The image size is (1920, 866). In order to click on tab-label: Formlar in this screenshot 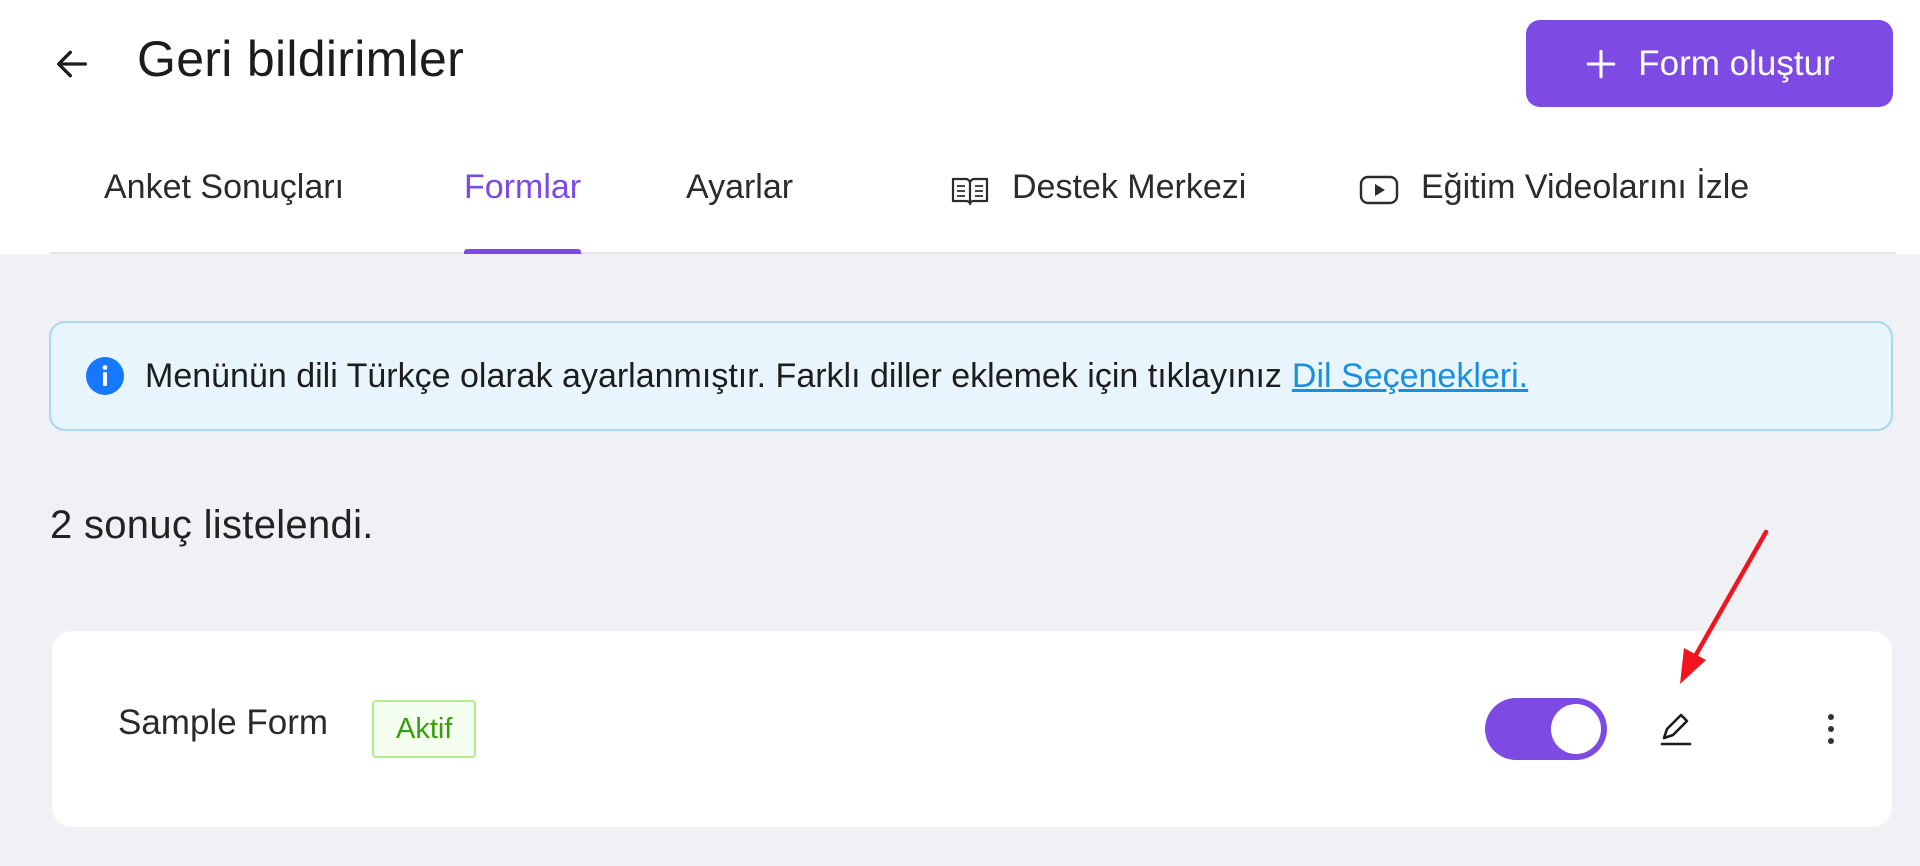, I will do `click(523, 187)`.